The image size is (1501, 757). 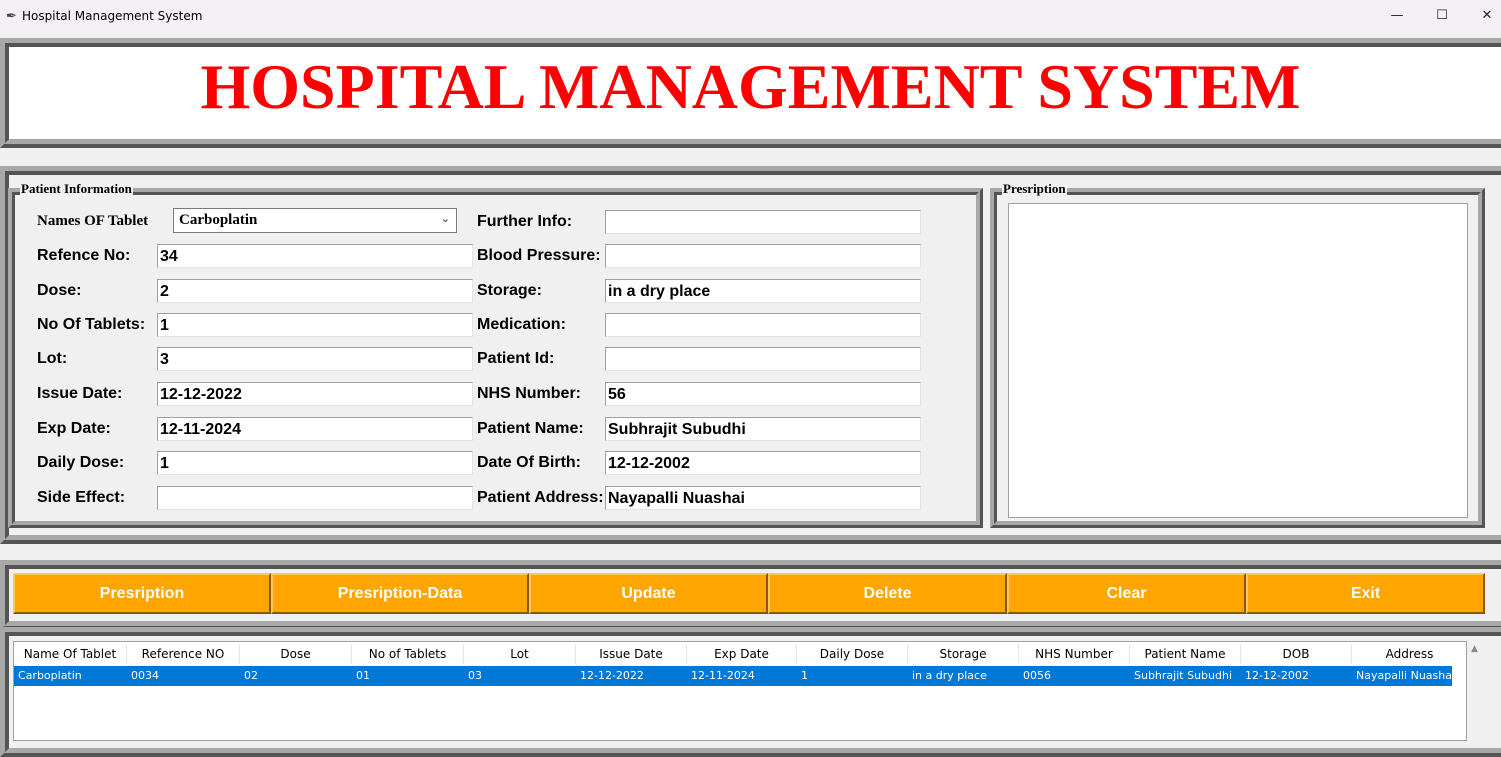 I want to click on patient-address-label: Patient Address:, so click(x=540, y=497).